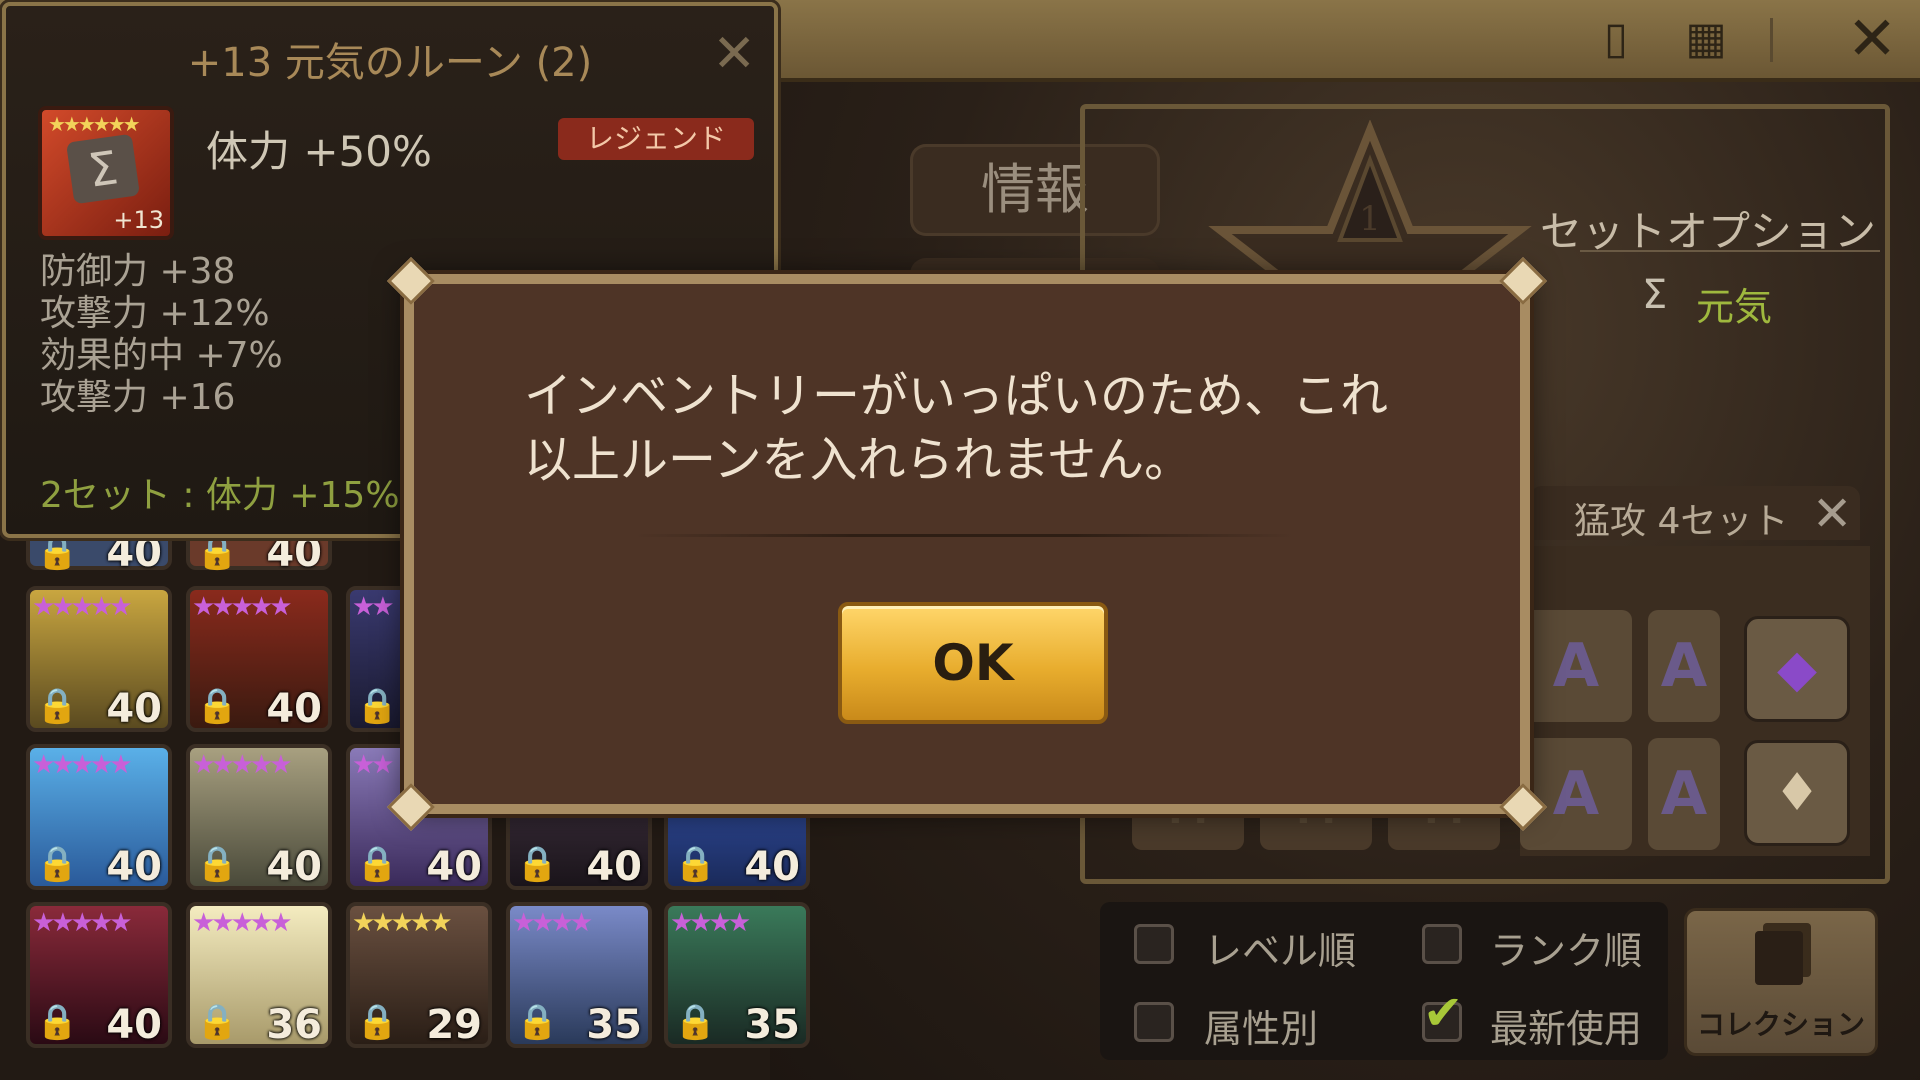 The width and height of the screenshot is (1920, 1080). Describe the element at coordinates (1384, 981) in the screenshot. I see `sort-panel: レベル順 ランク順 属性別 ✔ 最新使用` at that location.